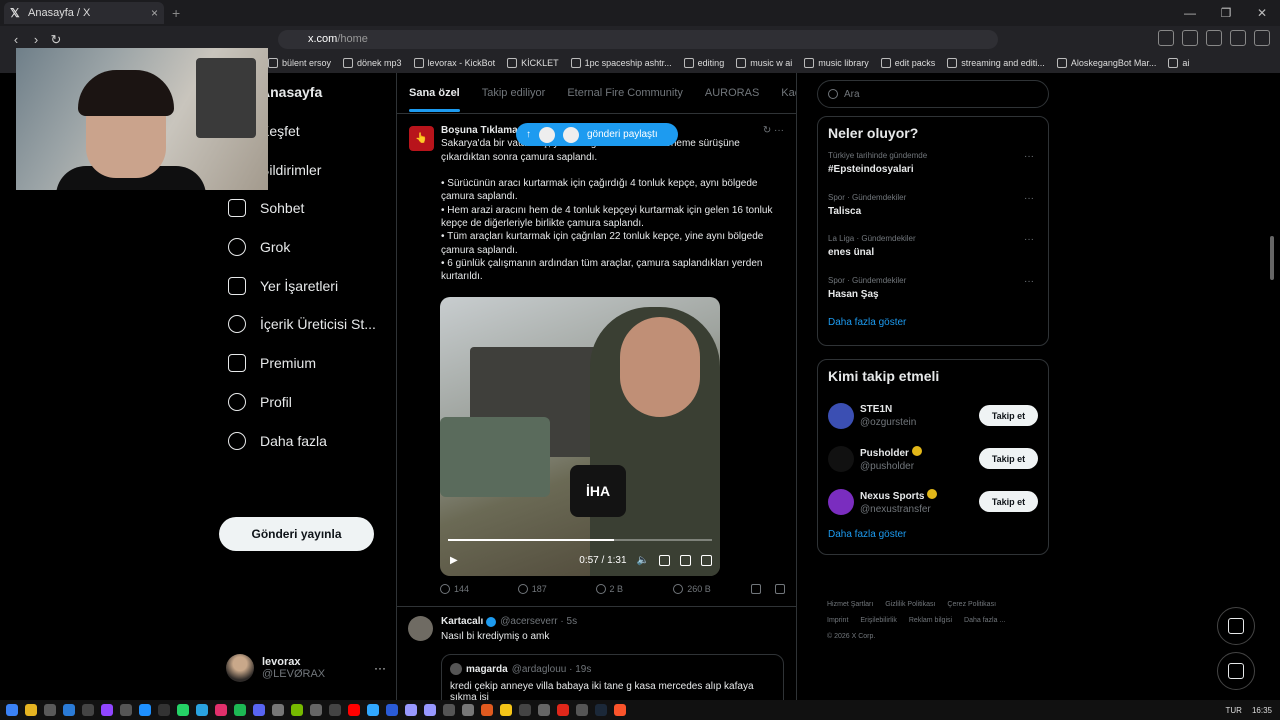  I want to click on steam-icon, so click(601, 710).